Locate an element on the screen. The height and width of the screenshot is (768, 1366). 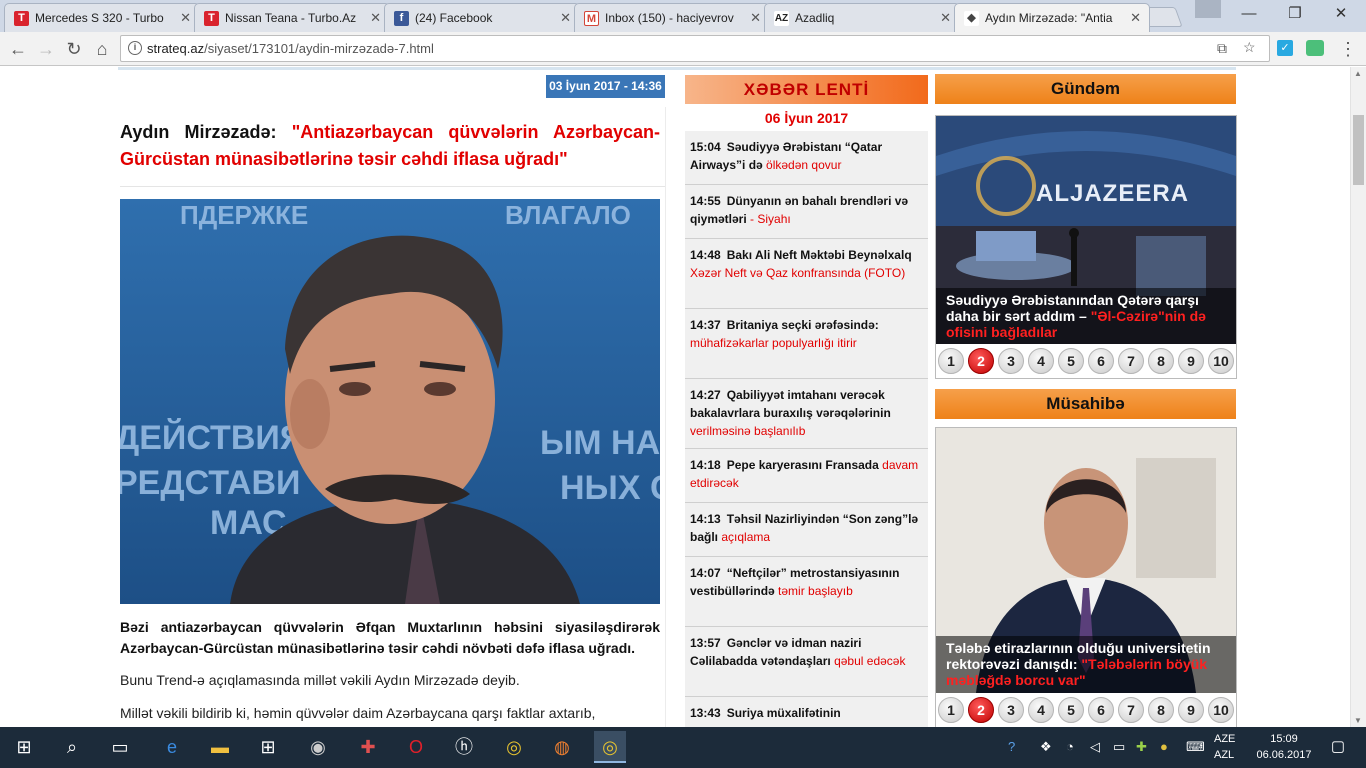
restore-icon: ❐ is located at coordinates (1295, 15).